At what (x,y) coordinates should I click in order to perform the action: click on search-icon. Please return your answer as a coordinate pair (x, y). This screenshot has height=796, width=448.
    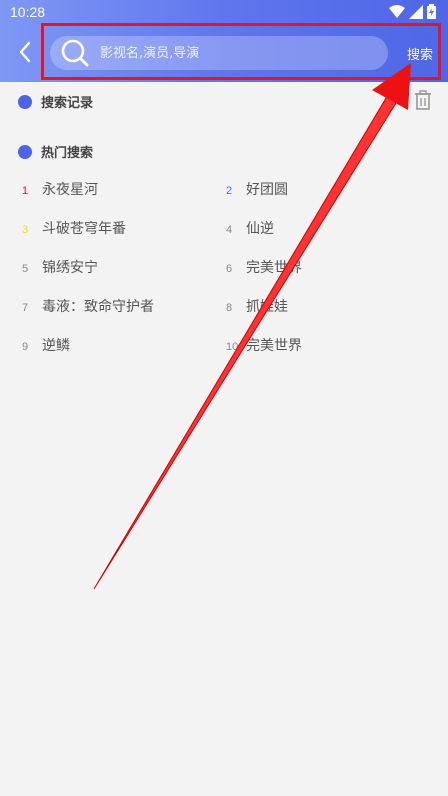
    Looking at the image, I should click on (75, 53).